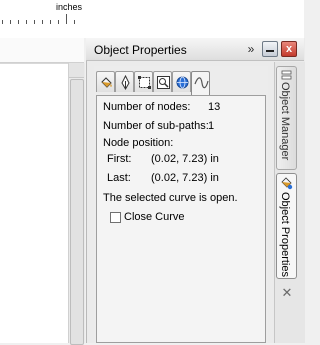  I want to click on close-icon: x, so click(289, 49).